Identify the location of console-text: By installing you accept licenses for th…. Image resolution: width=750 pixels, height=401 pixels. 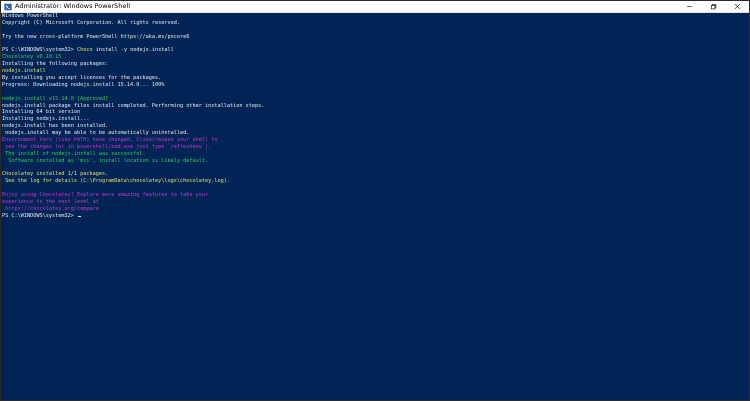
(82, 78).